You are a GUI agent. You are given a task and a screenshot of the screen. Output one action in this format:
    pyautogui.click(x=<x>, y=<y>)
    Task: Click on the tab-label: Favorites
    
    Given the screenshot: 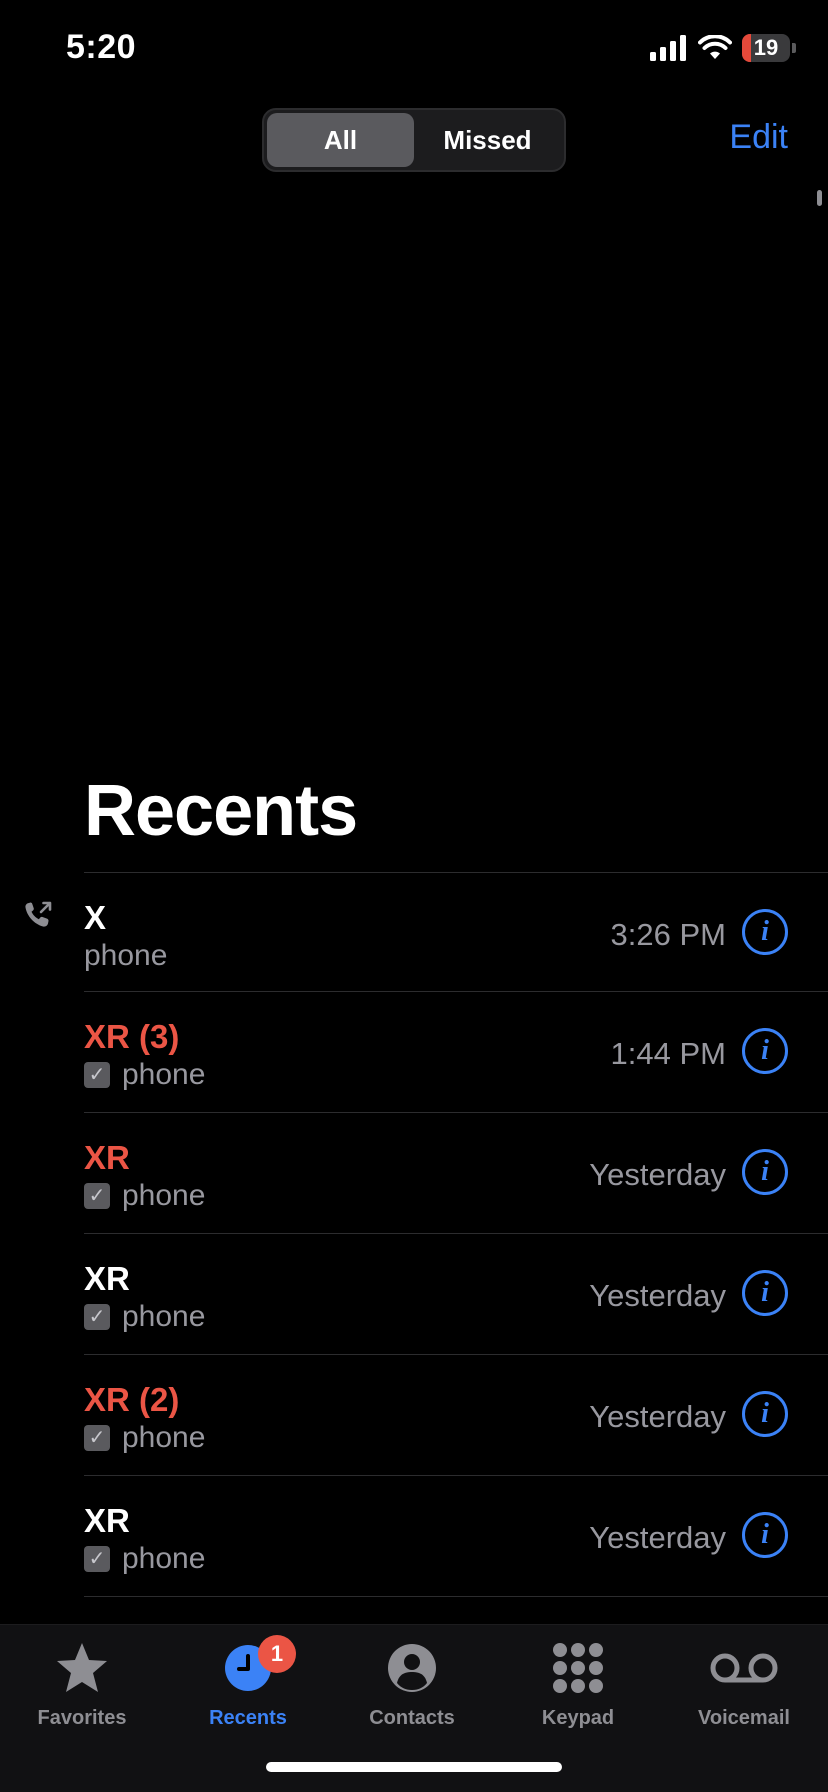 What is the action you would take?
    pyautogui.click(x=82, y=1718)
    